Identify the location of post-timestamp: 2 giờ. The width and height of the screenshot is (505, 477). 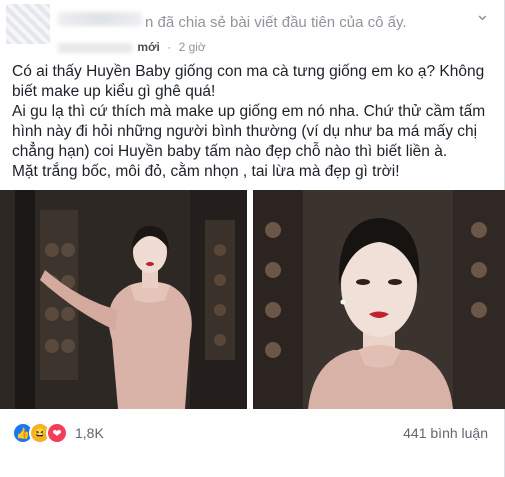
(192, 47).